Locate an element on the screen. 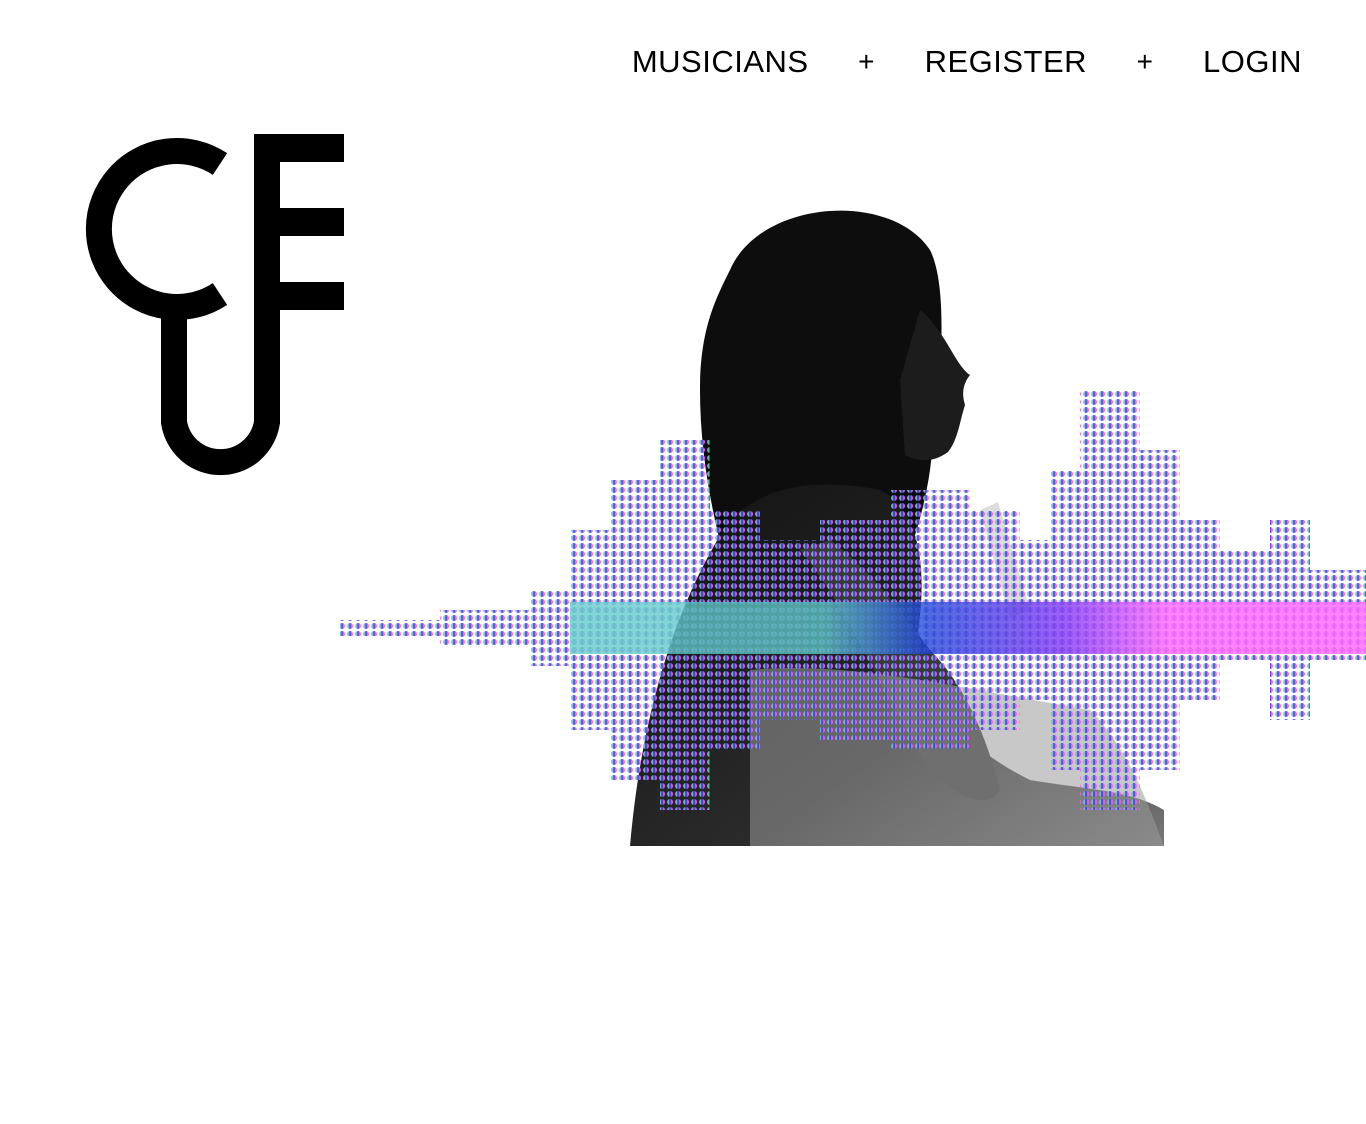 This screenshot has height=1124, width=1366. cfu-logo is located at coordinates (213, 306).